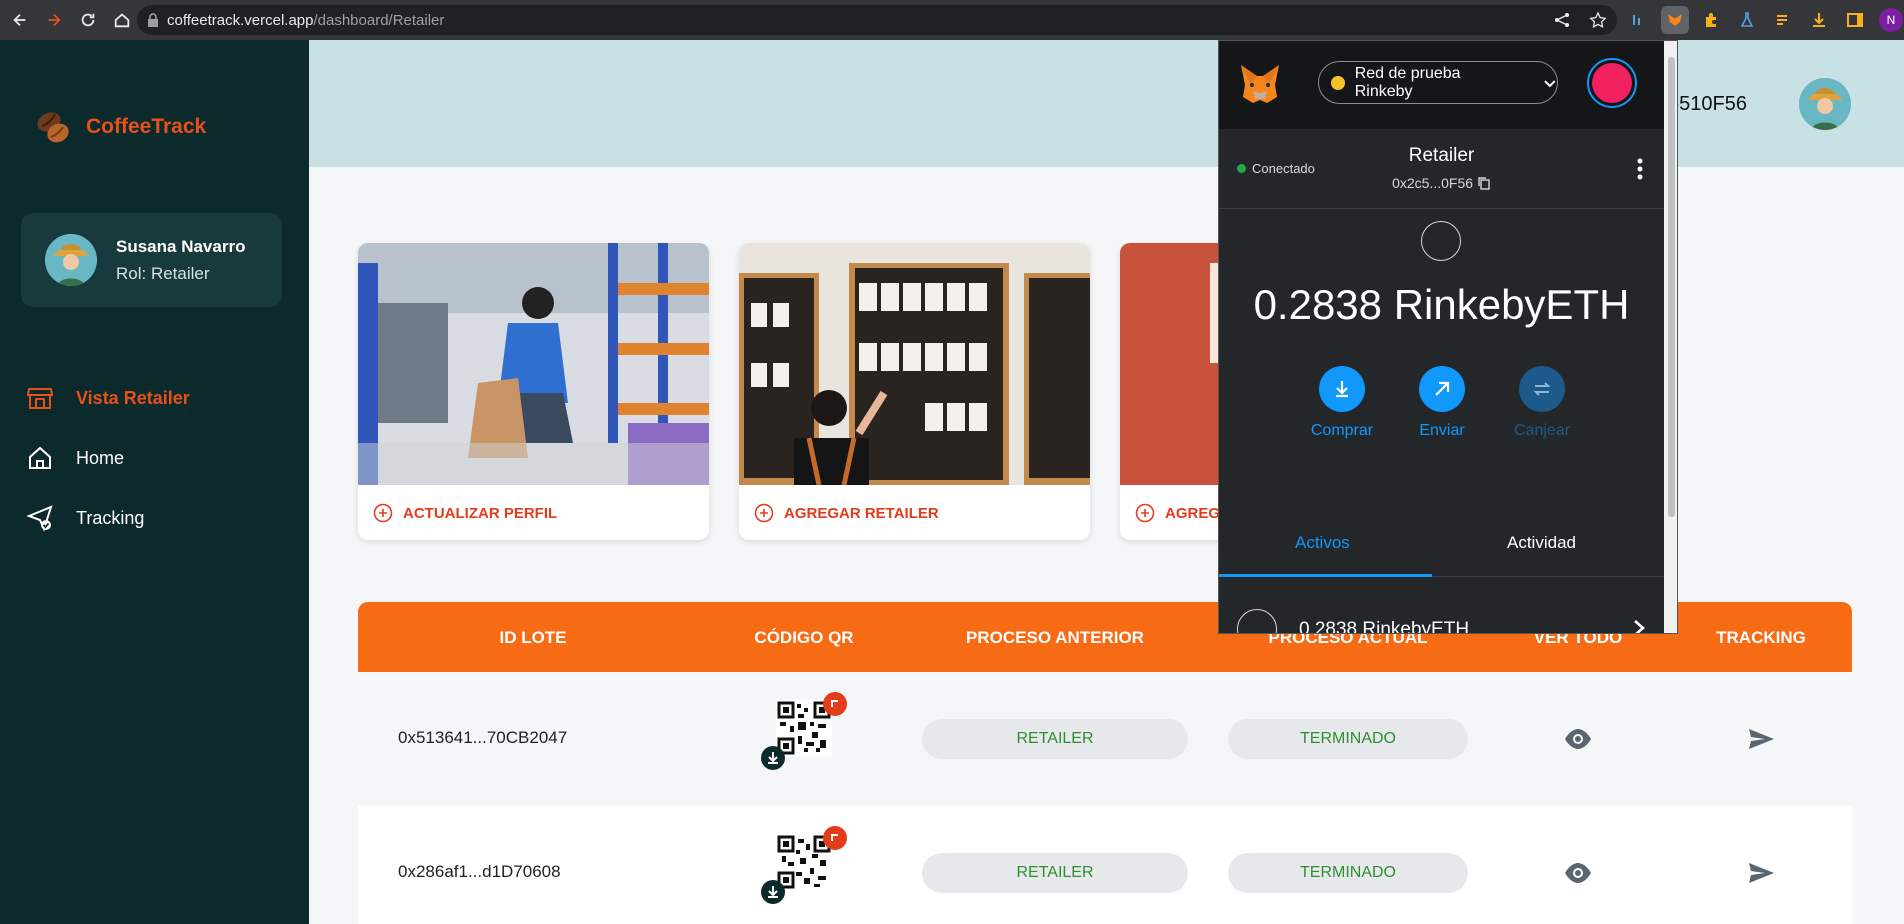 Image resolution: width=1904 pixels, height=924 pixels. Describe the element at coordinates (1598, 20) in the screenshot. I see `bookmark-star-icon` at that location.